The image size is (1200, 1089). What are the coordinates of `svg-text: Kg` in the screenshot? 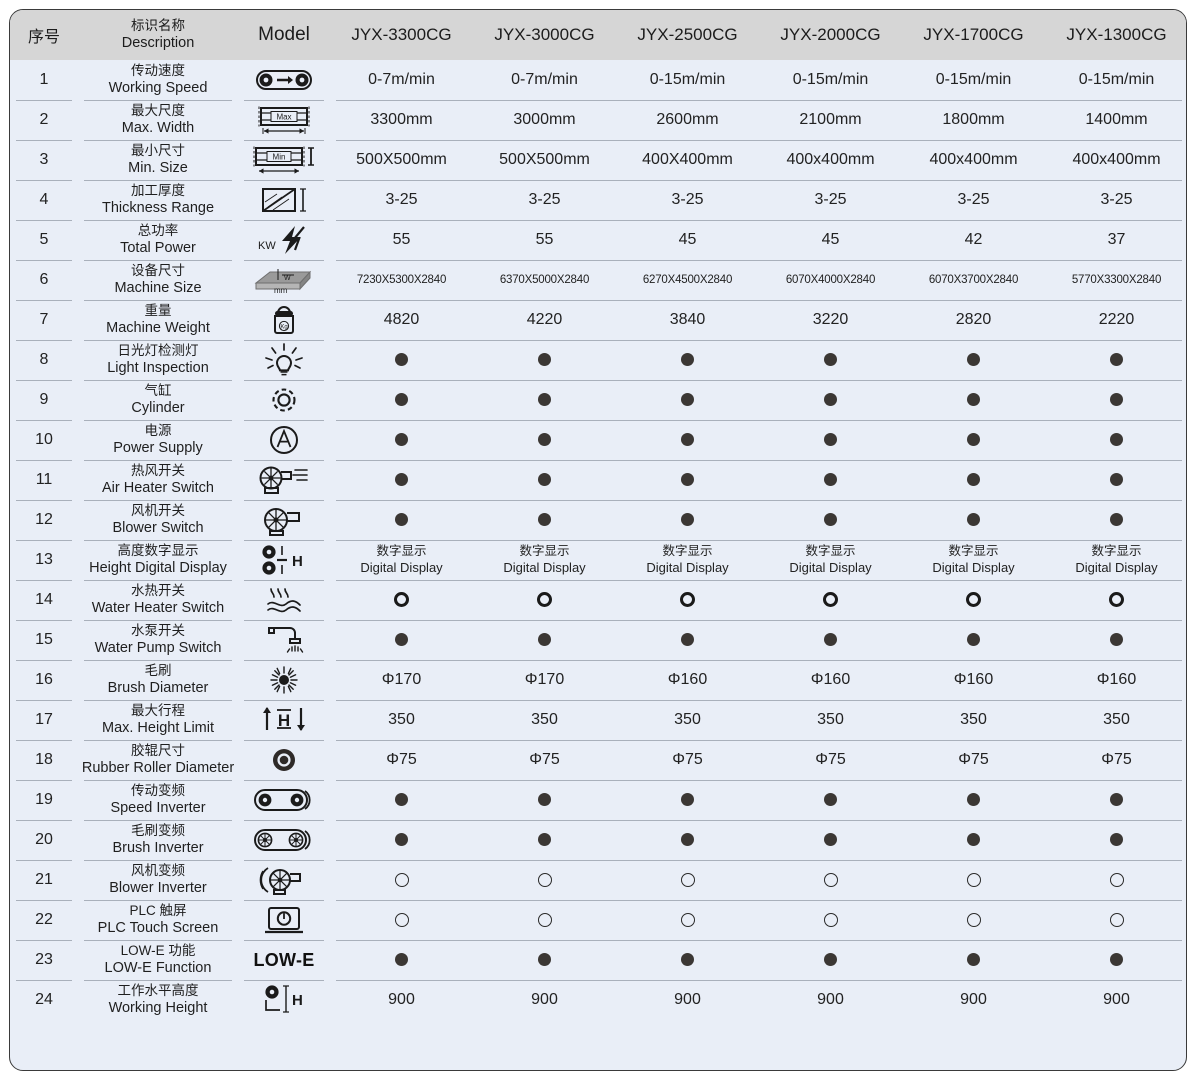 It's located at (283, 328).